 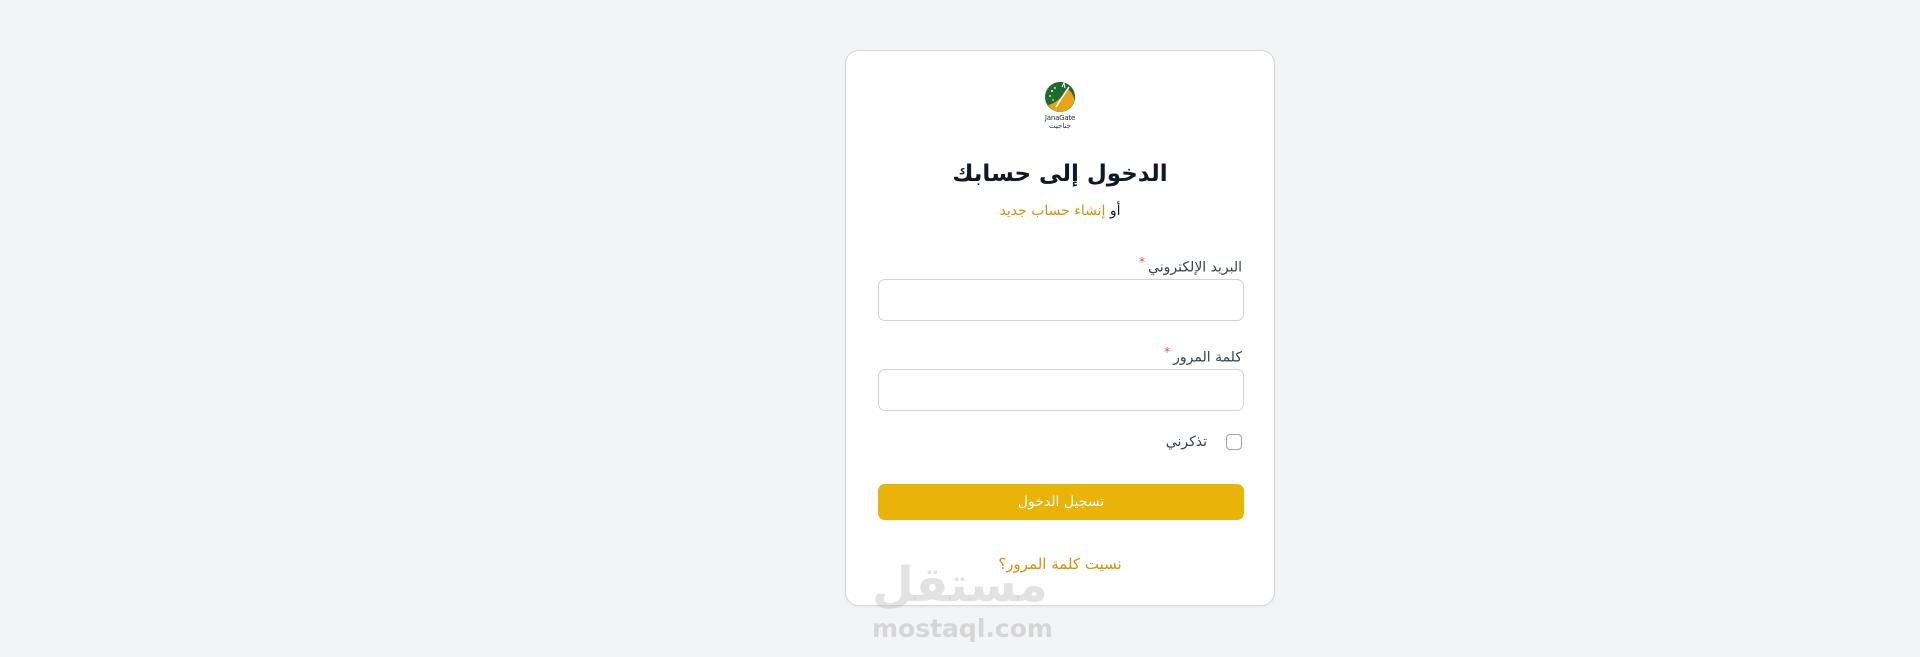 I want to click on logo-text-en: JanaGate, so click(x=1060, y=118).